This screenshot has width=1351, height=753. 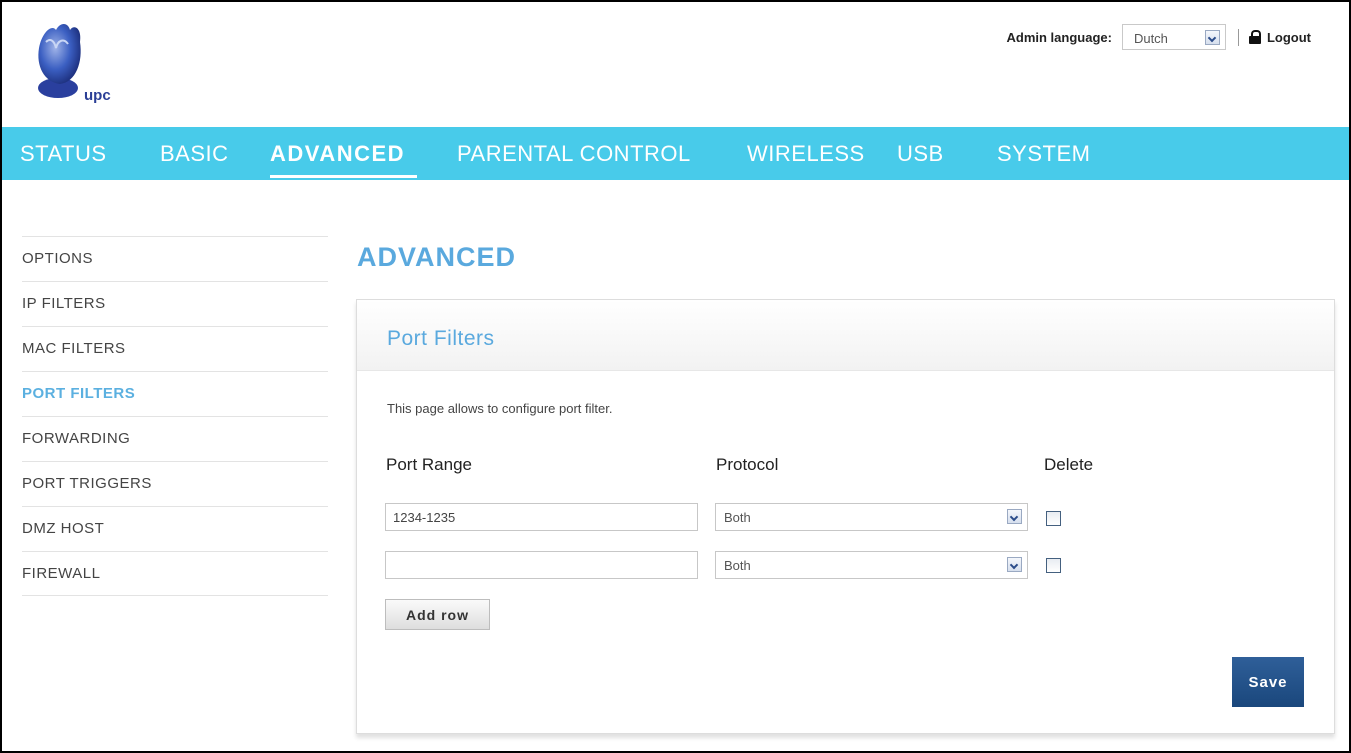 What do you see at coordinates (74, 64) in the screenshot?
I see `upc-logo: upc` at bounding box center [74, 64].